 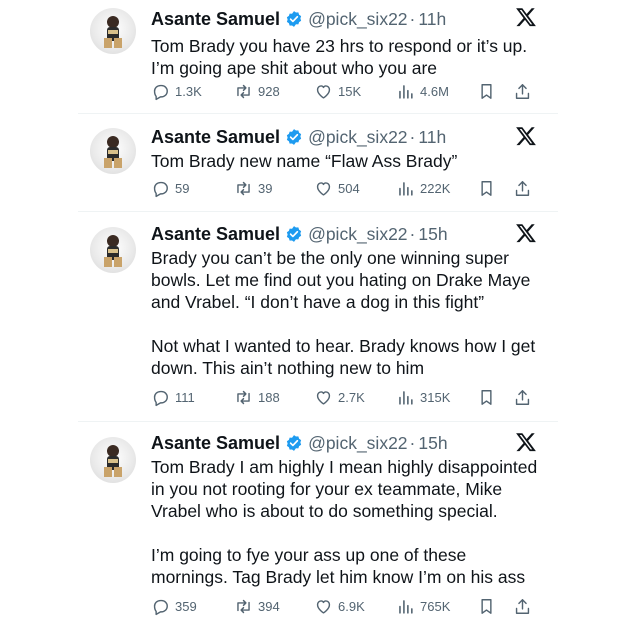 What do you see at coordinates (253, 188) in the screenshot?
I see `repost-button: 39` at bounding box center [253, 188].